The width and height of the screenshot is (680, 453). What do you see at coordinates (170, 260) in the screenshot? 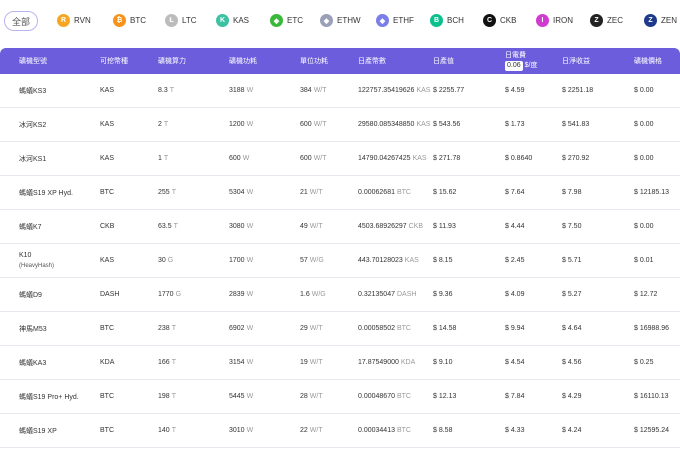
I see `cell-hashrate-unit: G` at bounding box center [170, 260].